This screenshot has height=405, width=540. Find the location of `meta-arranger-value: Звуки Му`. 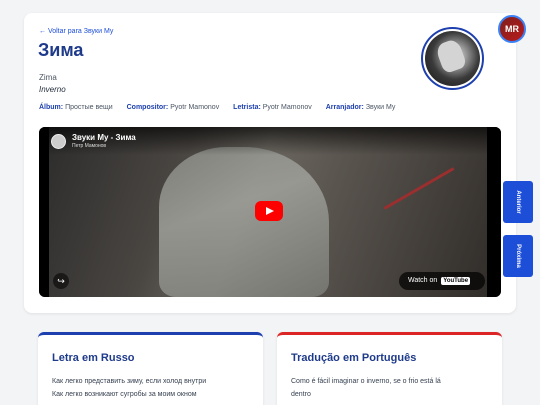

meta-arranger-value: Звуки Му is located at coordinates (380, 107).